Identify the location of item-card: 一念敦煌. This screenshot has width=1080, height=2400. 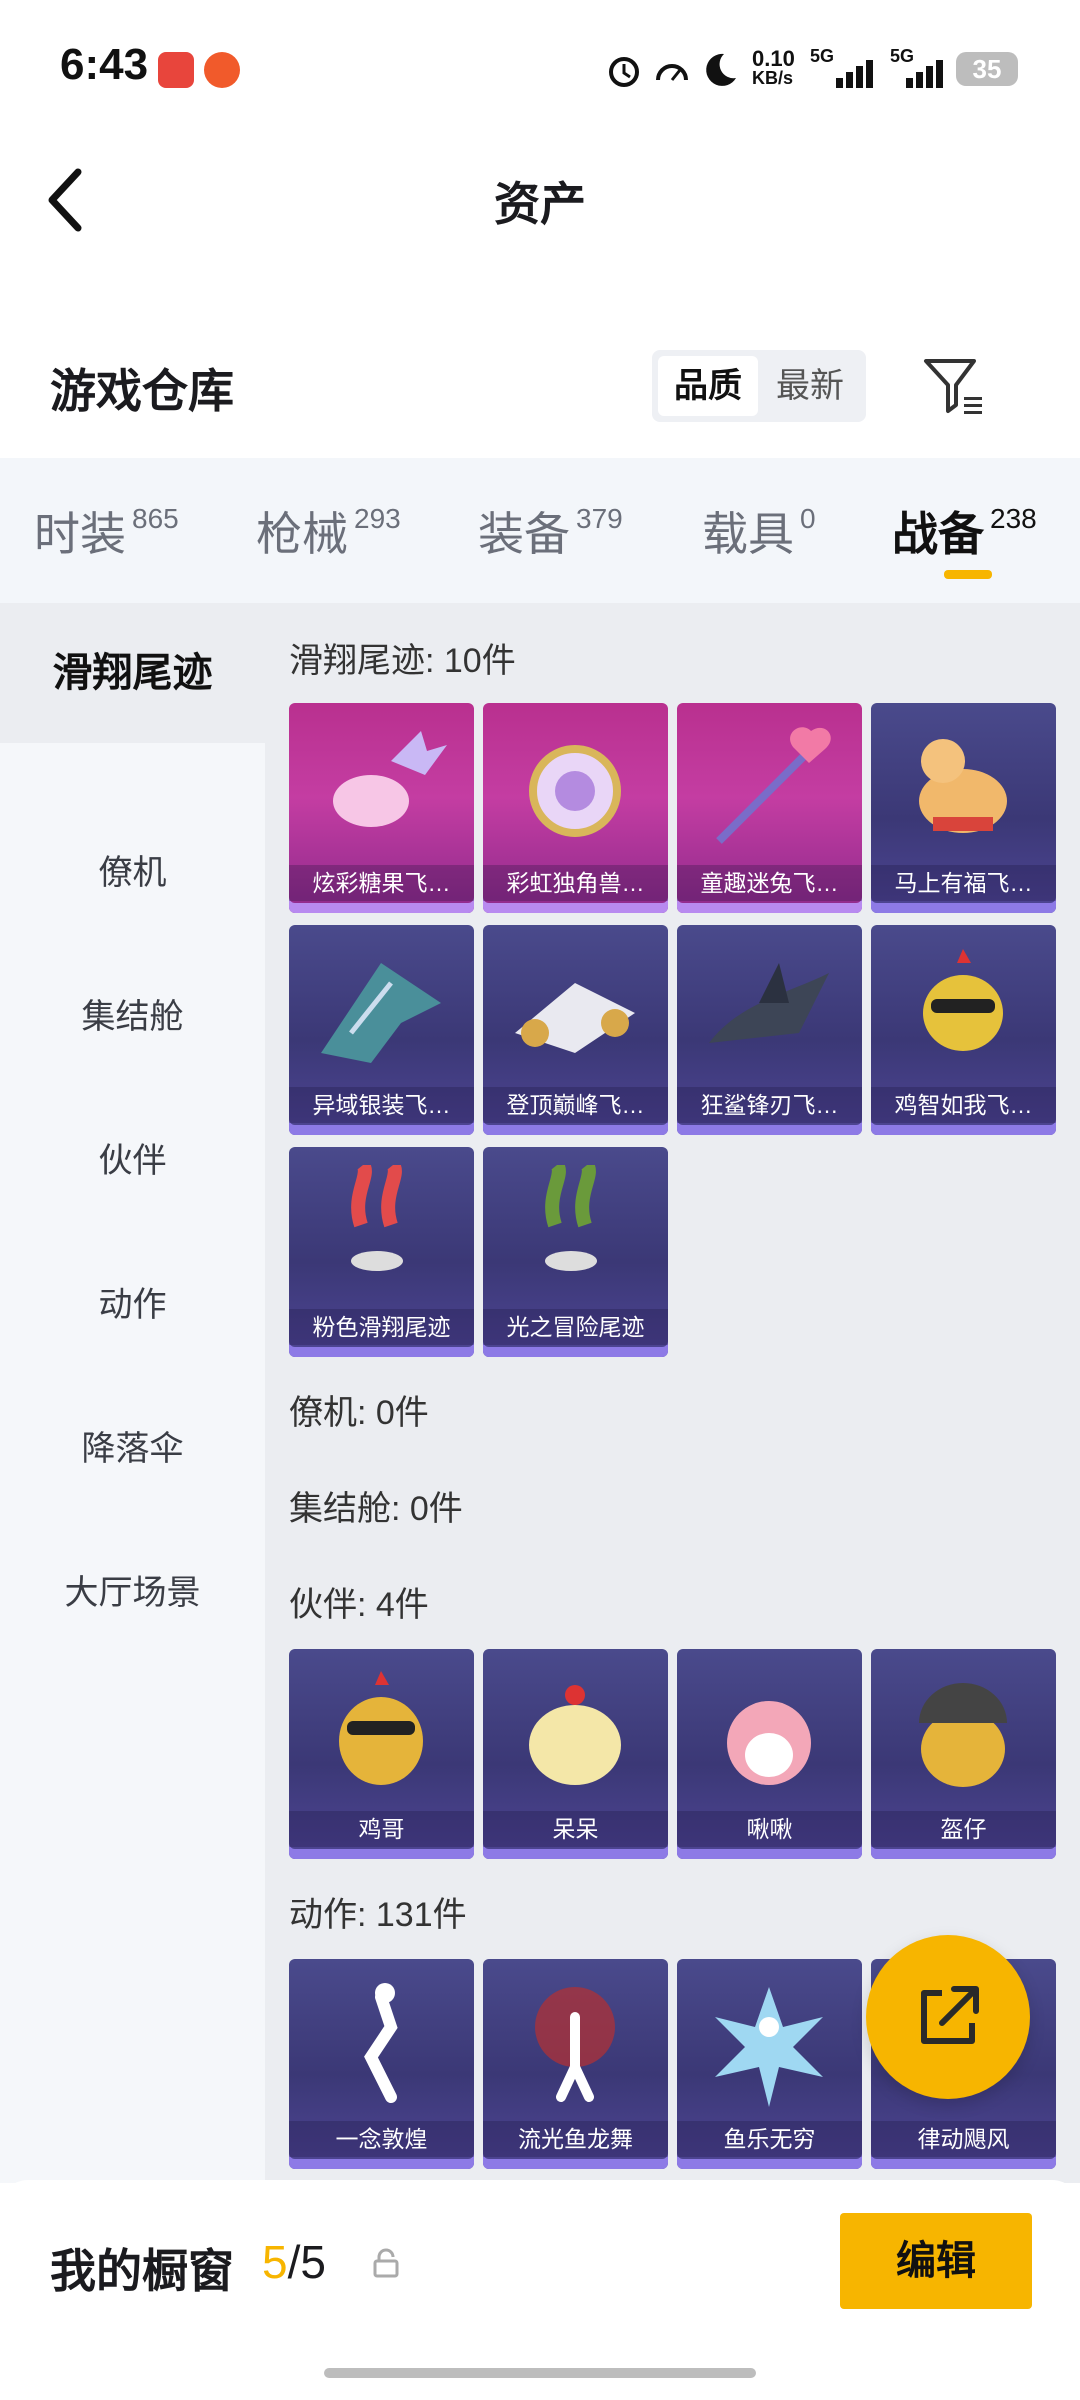
(381, 2064).